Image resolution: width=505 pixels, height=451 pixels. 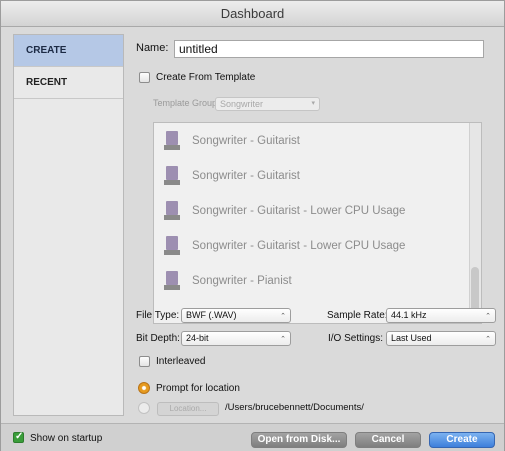 I want to click on create-from-template-label: Create From Template, so click(x=206, y=77).